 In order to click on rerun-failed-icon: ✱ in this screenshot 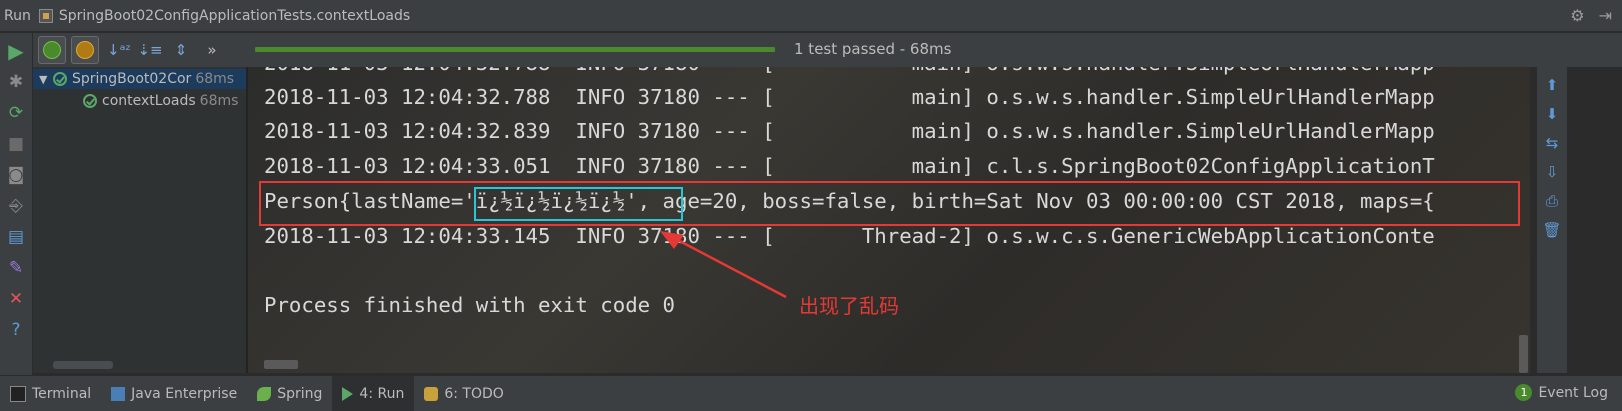, I will do `click(16, 82)`.